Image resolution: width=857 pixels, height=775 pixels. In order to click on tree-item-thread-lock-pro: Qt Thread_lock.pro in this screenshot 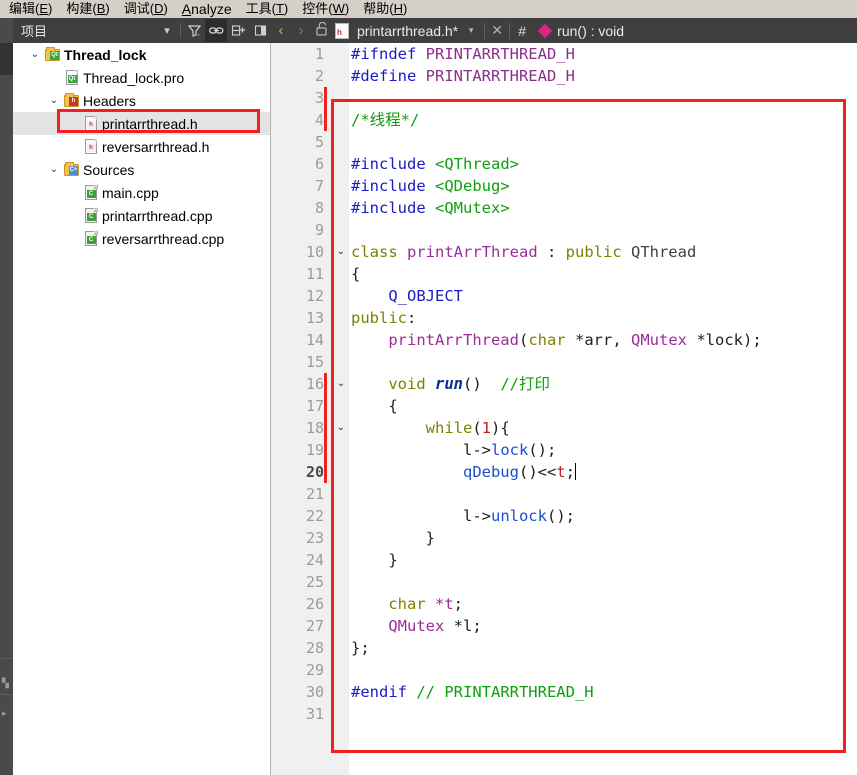, I will do `click(141, 77)`.